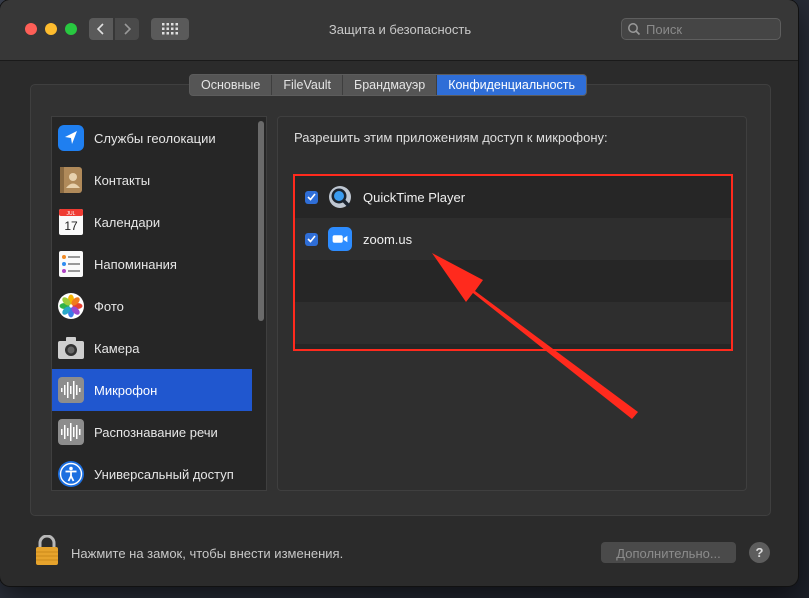 The image size is (809, 598). What do you see at coordinates (635, 29) in the screenshot?
I see `search-icon` at bounding box center [635, 29].